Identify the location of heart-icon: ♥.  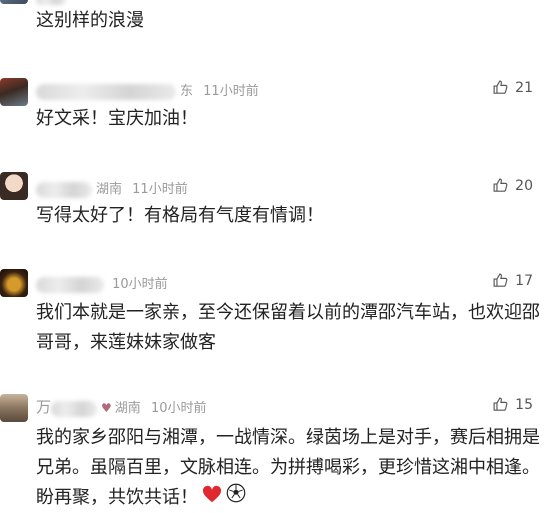
(106, 408).